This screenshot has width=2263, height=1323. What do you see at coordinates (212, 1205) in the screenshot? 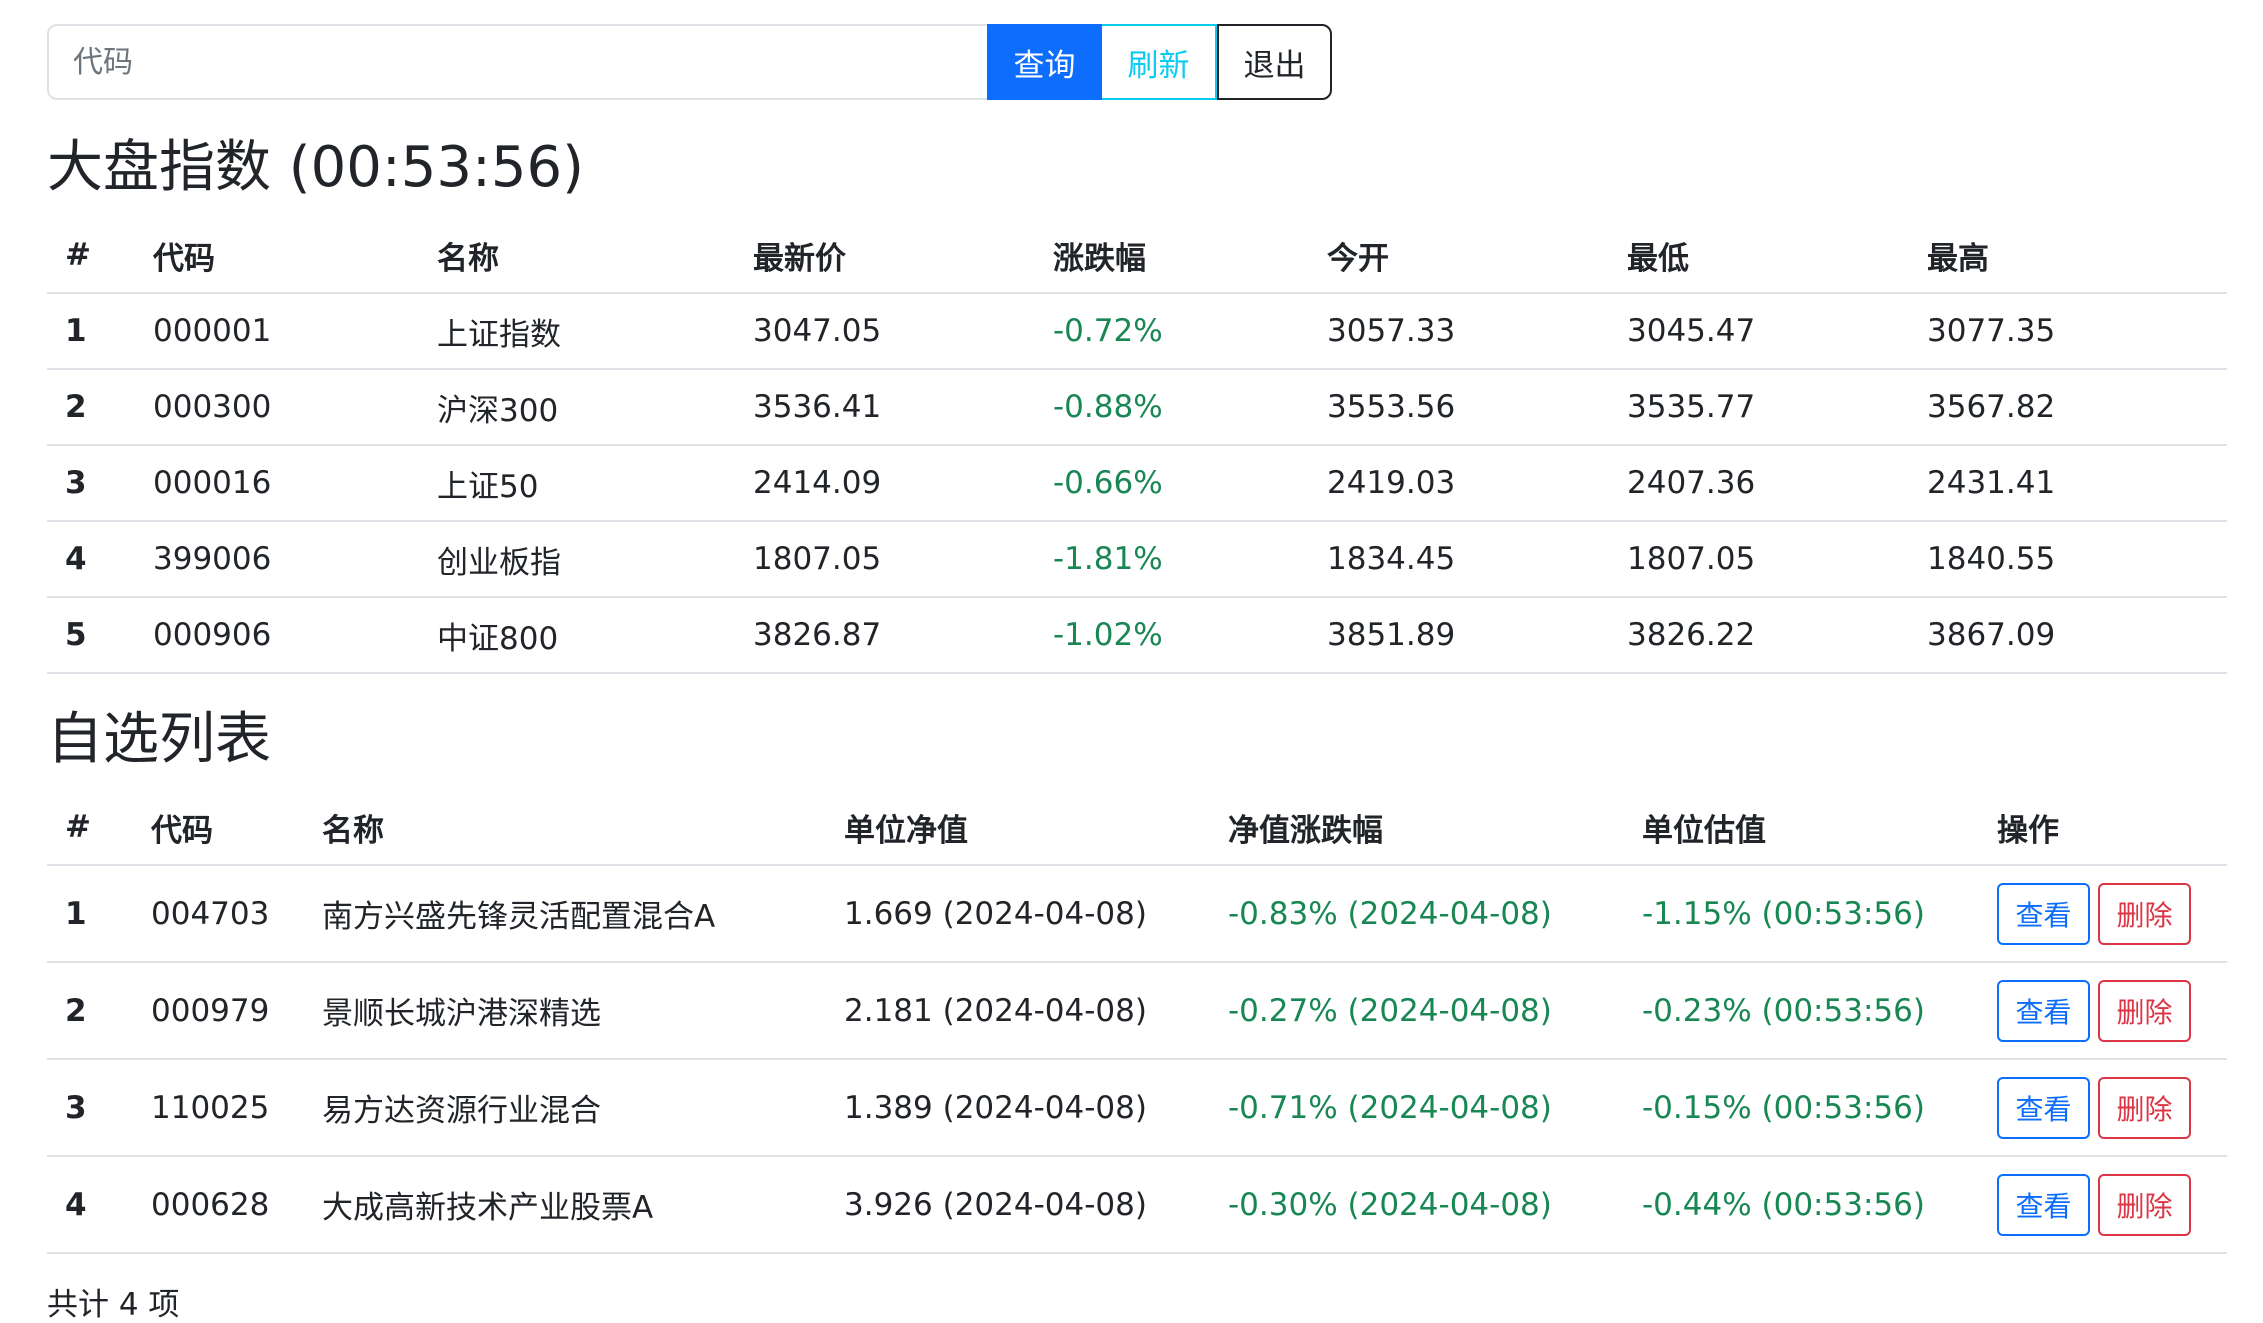
I see `fund-code: 000628` at bounding box center [212, 1205].